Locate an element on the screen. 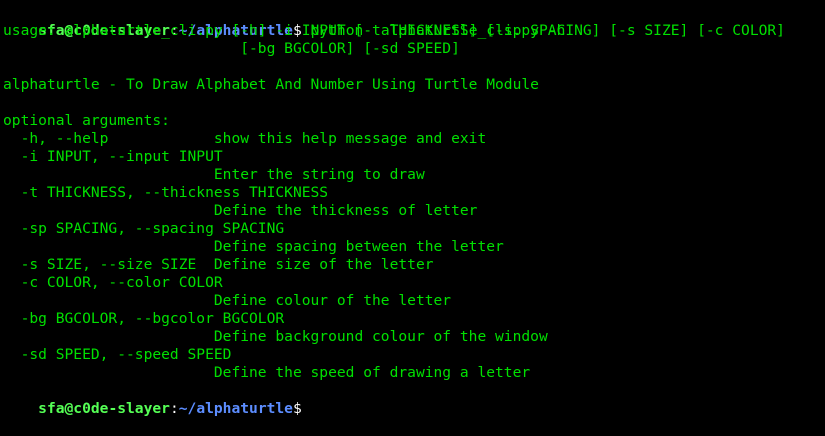 This screenshot has width=825, height=436. prompt-line-current: sfa@c0de-slayer:~/alphaturtle$ is located at coordinates (414, 399).